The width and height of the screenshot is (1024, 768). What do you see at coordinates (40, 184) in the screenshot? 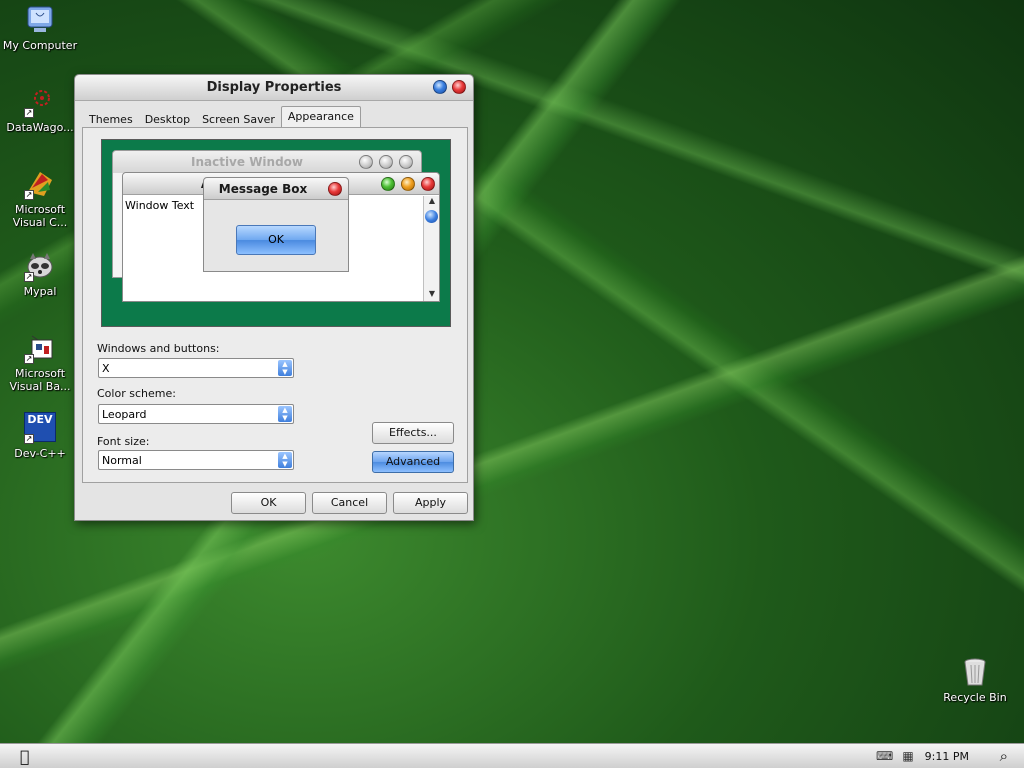
I see `visual-c-icon: ↗` at bounding box center [40, 184].